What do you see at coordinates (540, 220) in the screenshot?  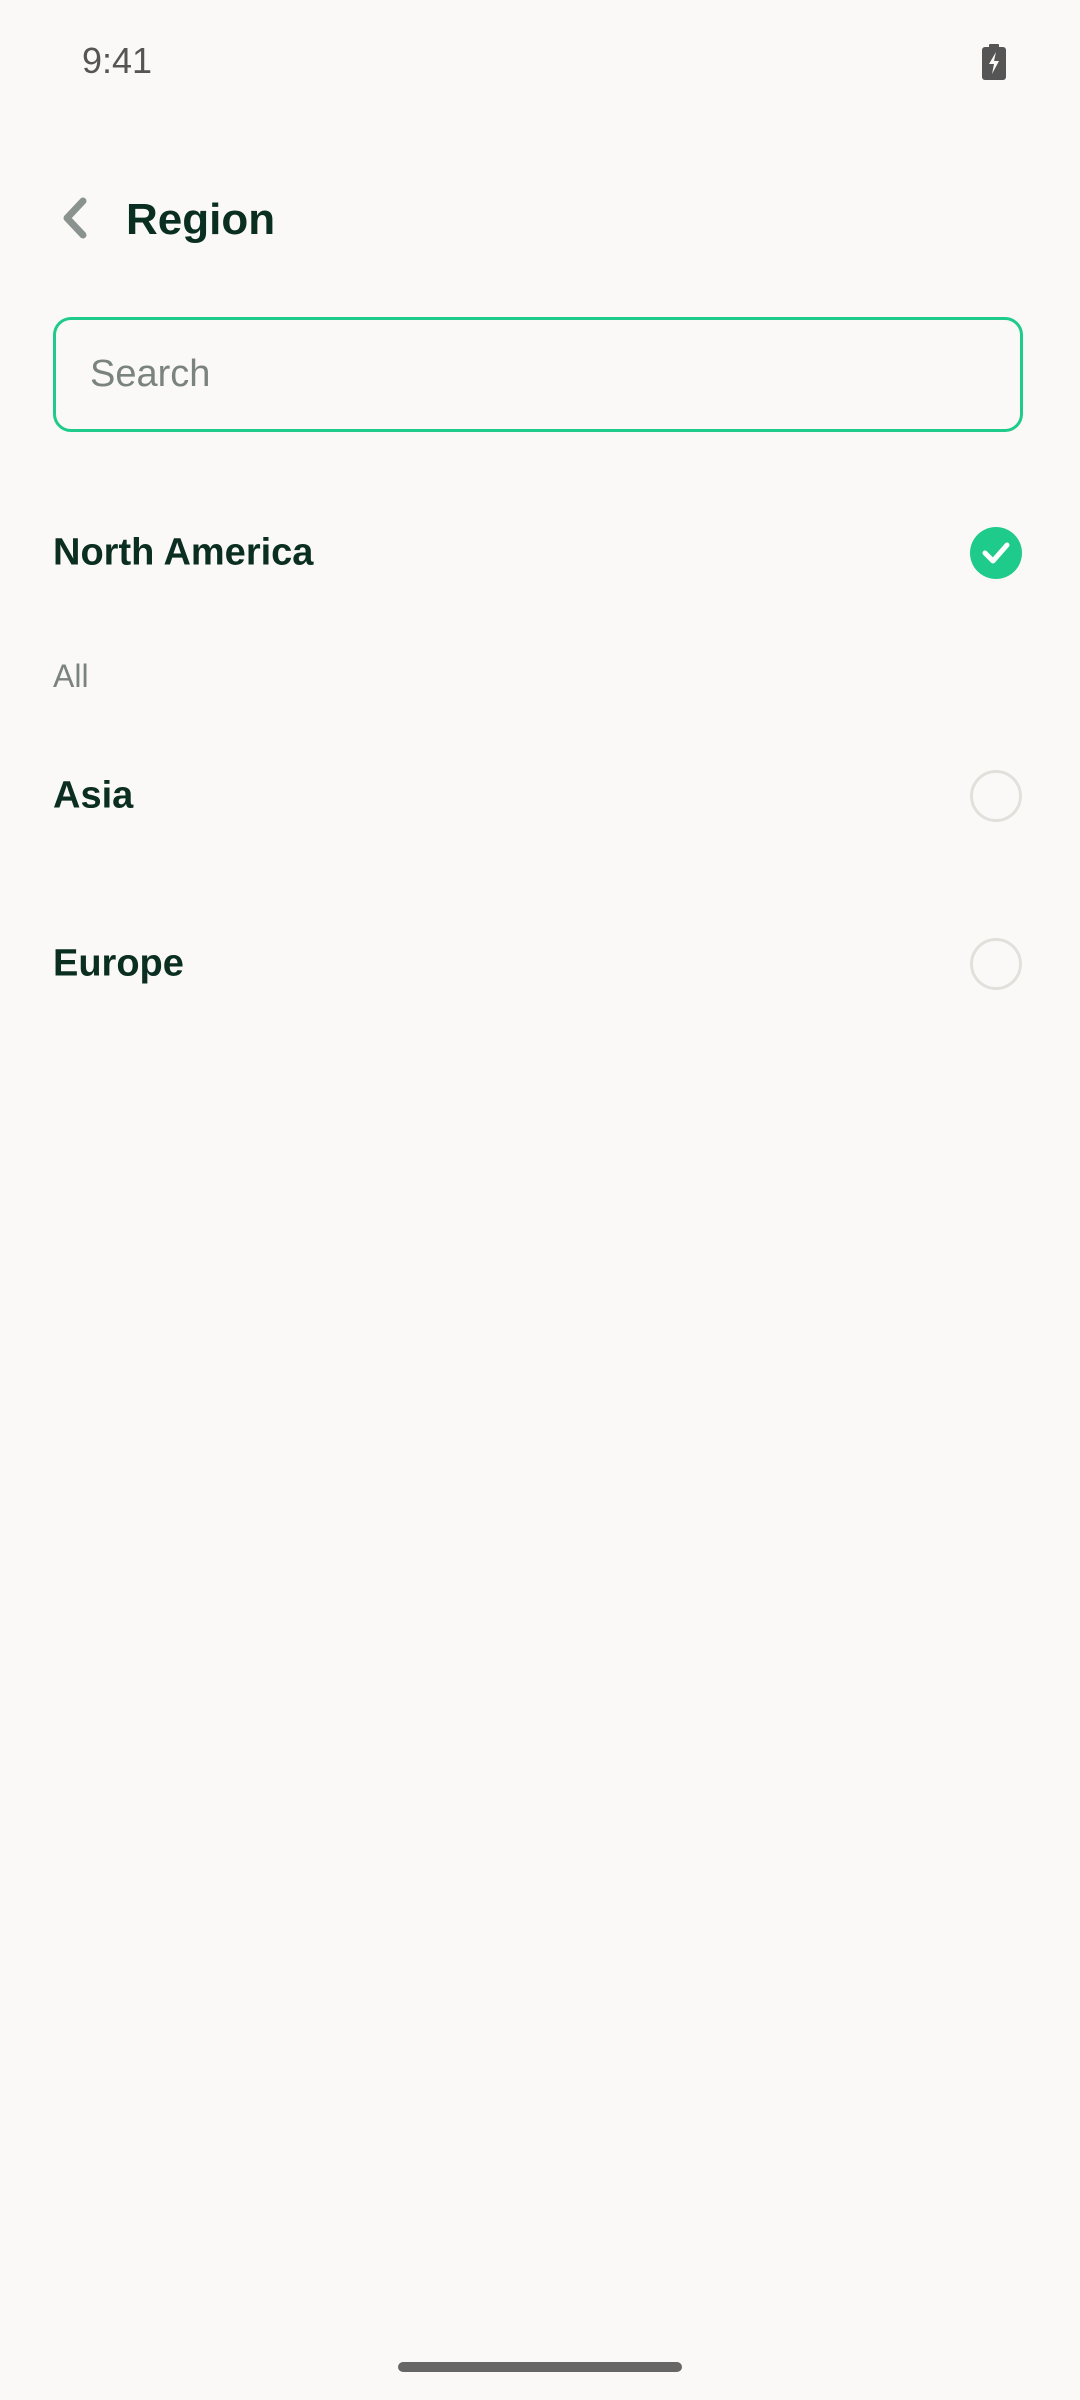 I see `header: Region` at bounding box center [540, 220].